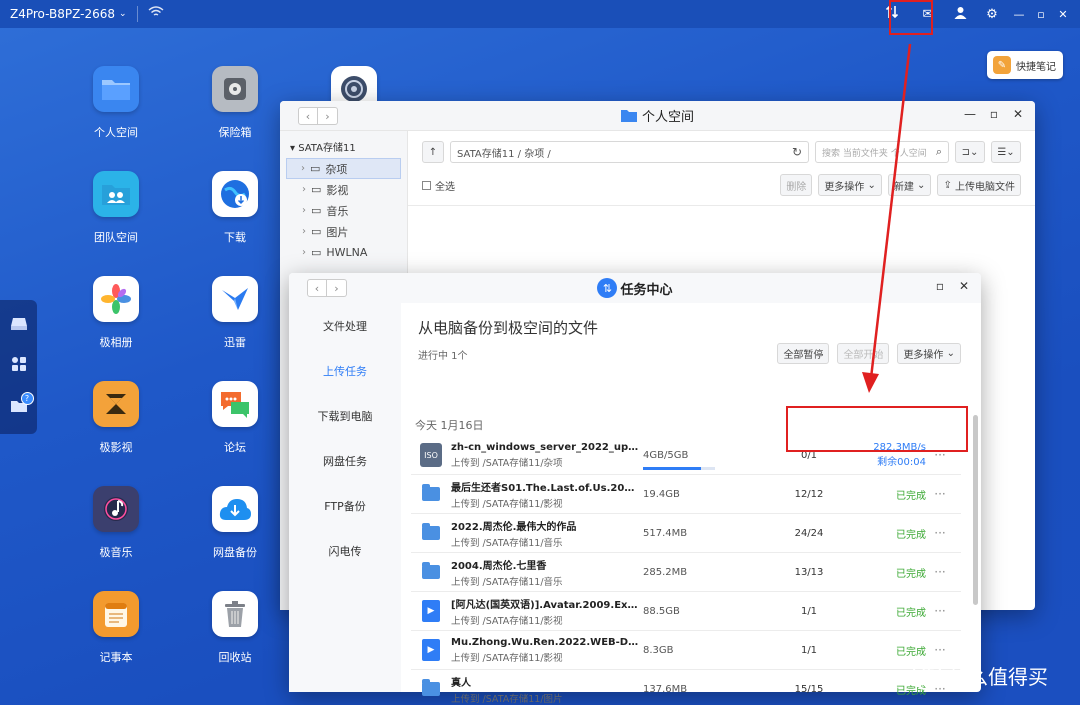 The image size is (1080, 705). What do you see at coordinates (927, 675) in the screenshot?
I see `watermark-logo: 值` at bounding box center [927, 675].